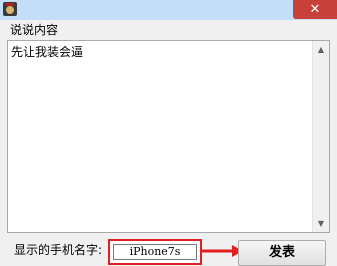 The width and height of the screenshot is (337, 266). I want to click on content-section-label: 说说内容, so click(34, 30).